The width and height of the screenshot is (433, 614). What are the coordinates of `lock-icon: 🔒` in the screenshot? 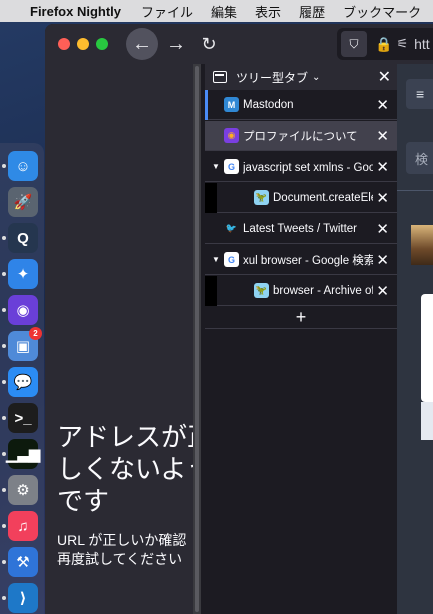 It's located at (383, 44).